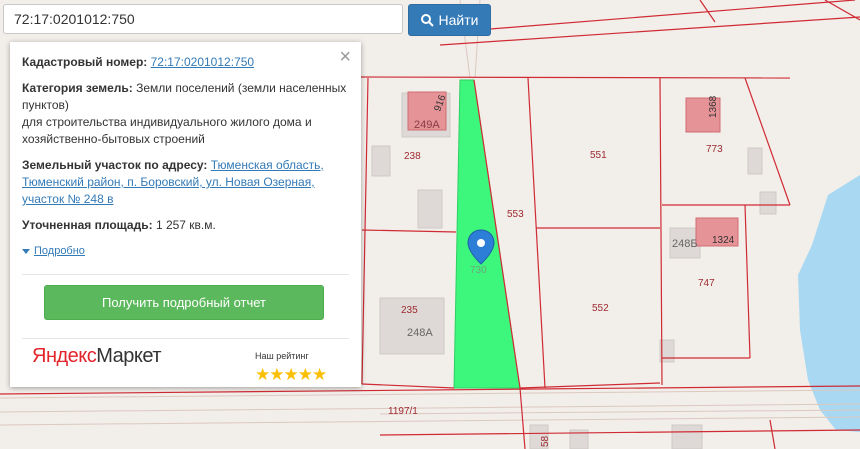 The height and width of the screenshot is (449, 860). I want to click on map-label-248b: 248Б, so click(685, 244).